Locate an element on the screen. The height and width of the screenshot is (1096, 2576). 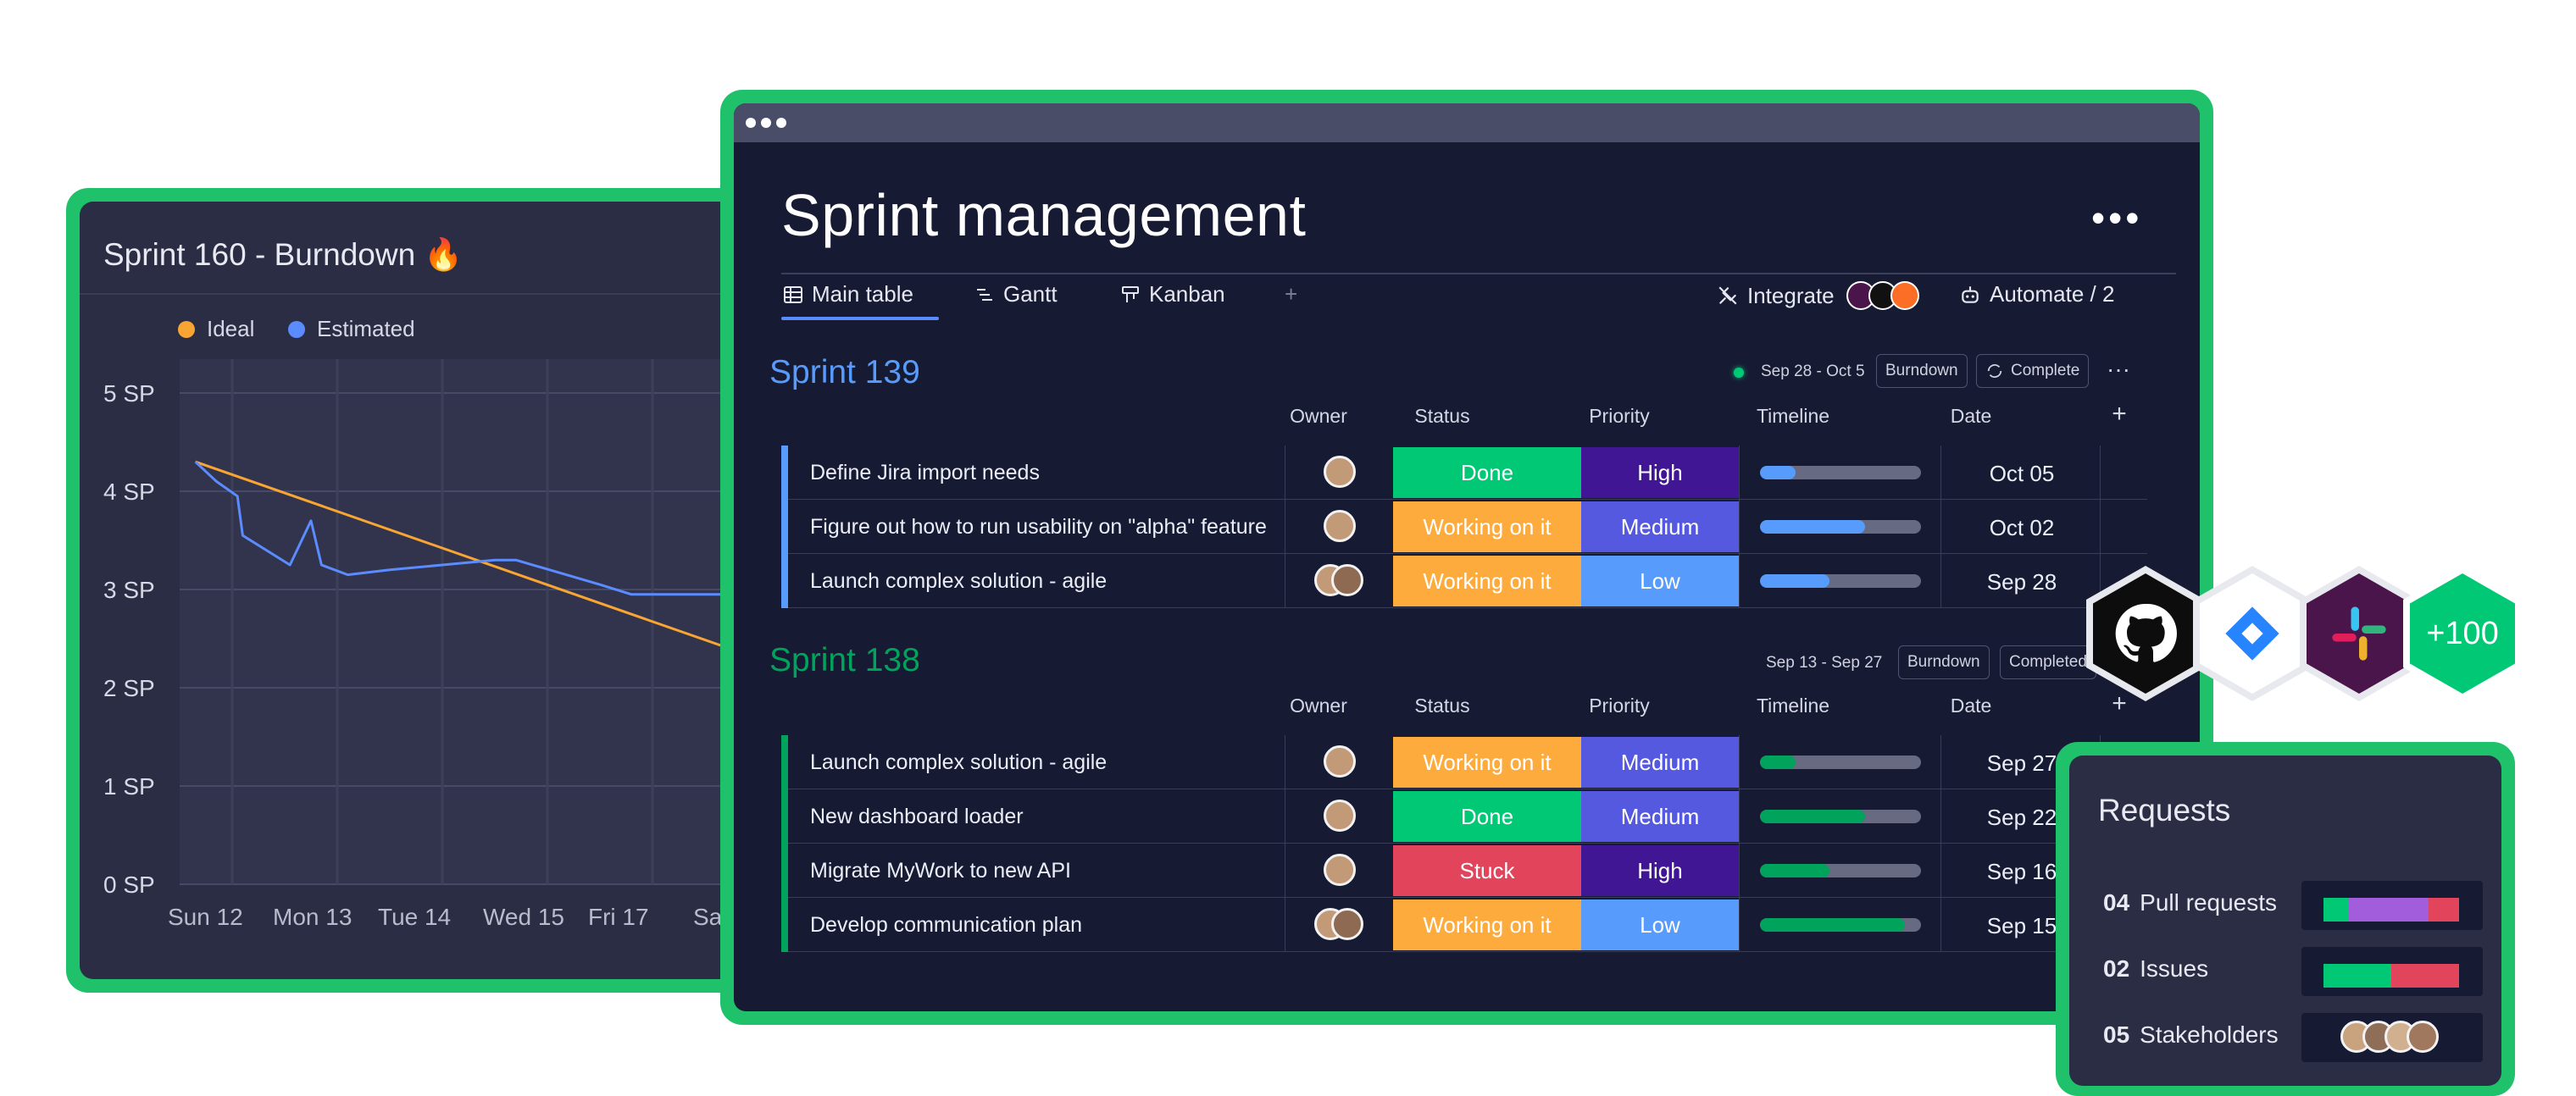
tab-gantt: Gantt is located at coordinates (1016, 294).